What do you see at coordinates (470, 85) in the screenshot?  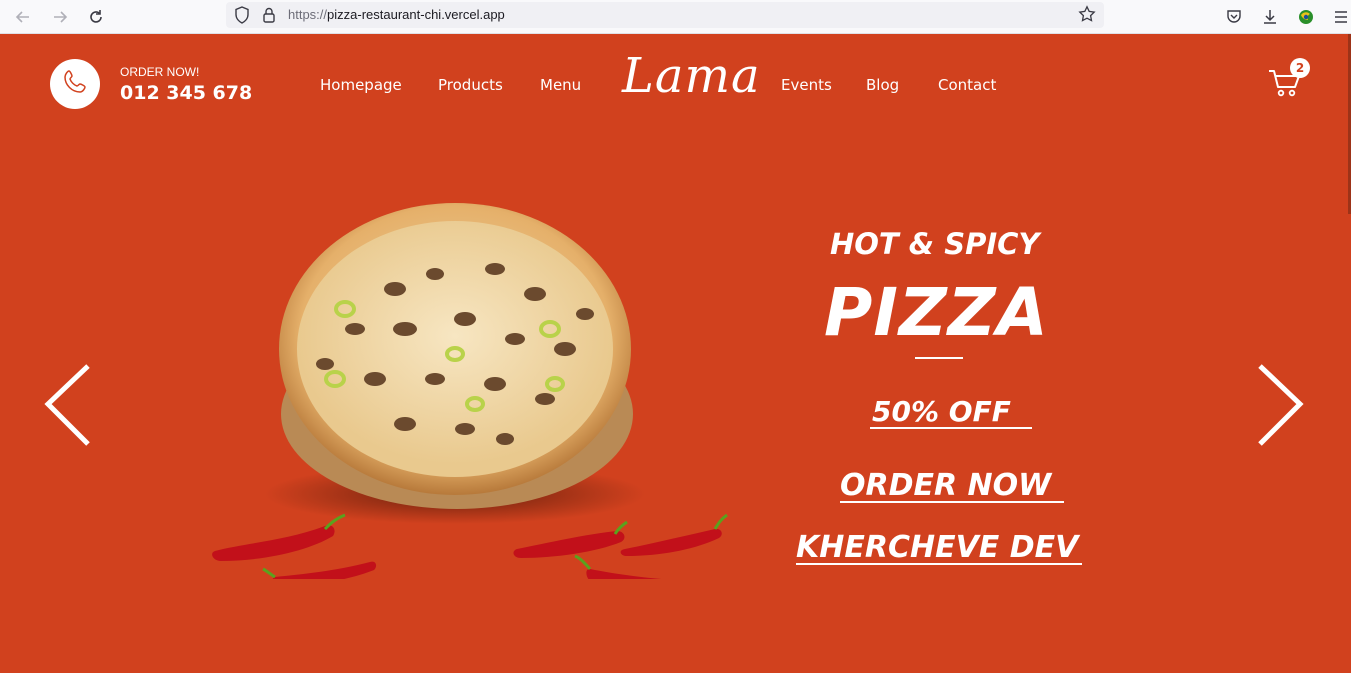 I see `nav-products: Products` at bounding box center [470, 85].